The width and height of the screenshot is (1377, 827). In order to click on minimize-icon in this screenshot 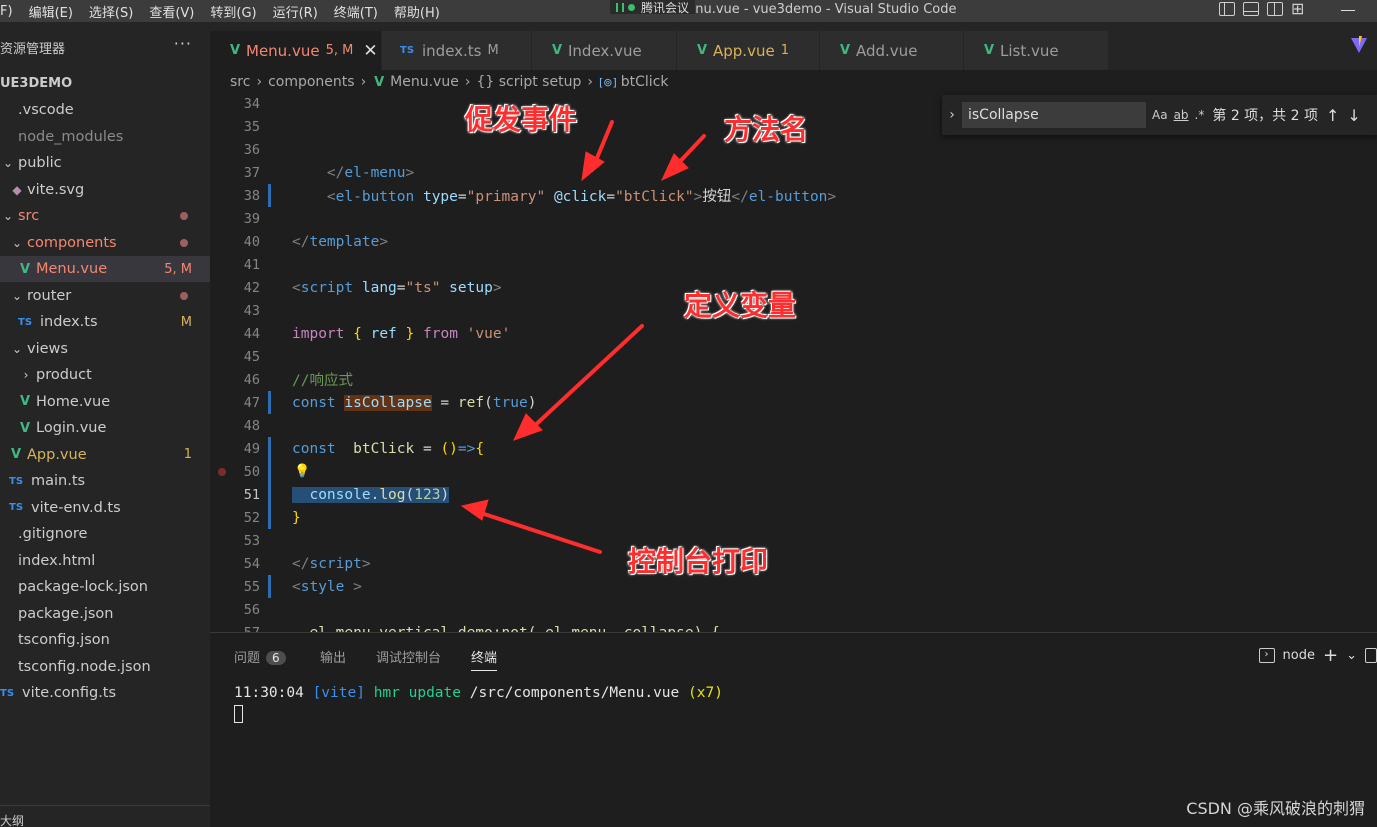, I will do `click(1348, 10)`.